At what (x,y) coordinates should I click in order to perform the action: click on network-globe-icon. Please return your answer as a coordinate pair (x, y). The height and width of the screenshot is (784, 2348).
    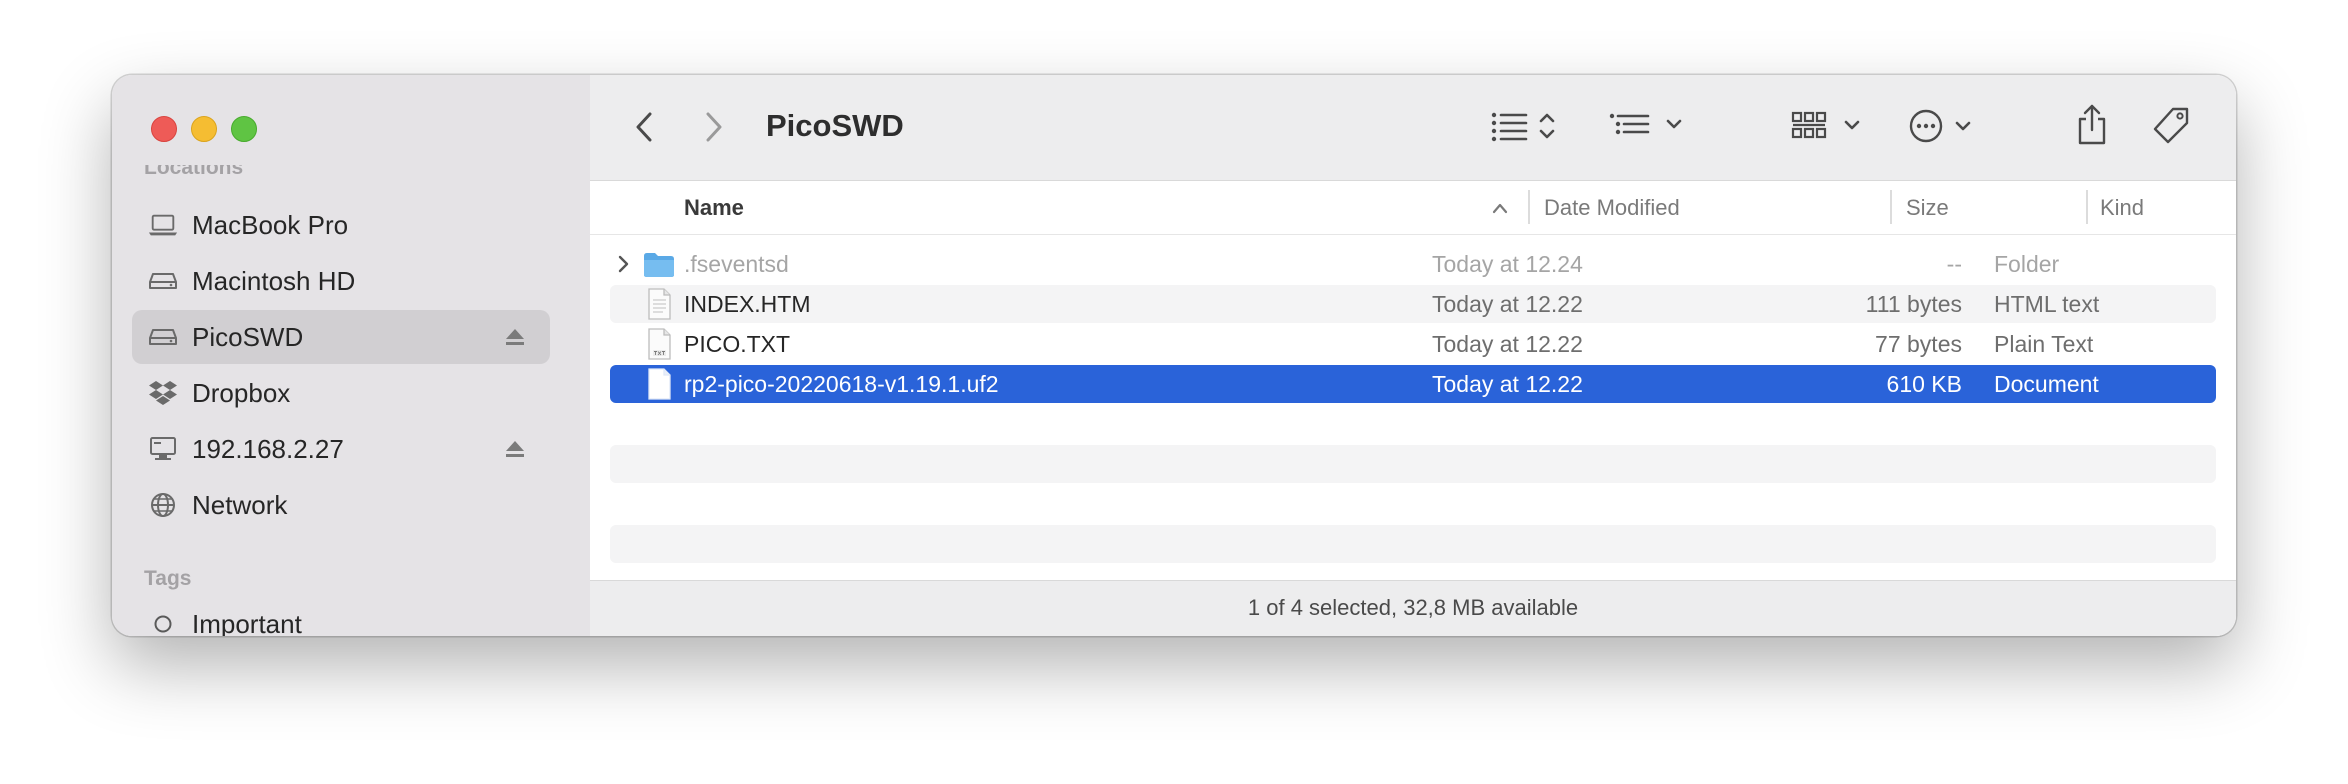
    Looking at the image, I should click on (163, 505).